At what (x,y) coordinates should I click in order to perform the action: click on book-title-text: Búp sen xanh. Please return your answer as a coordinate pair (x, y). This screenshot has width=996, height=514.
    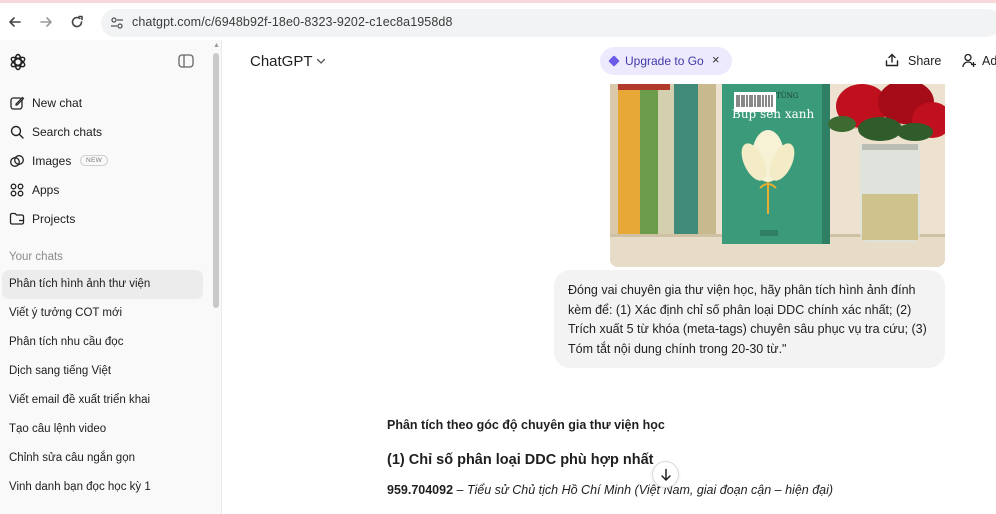
    Looking at the image, I should click on (773, 114).